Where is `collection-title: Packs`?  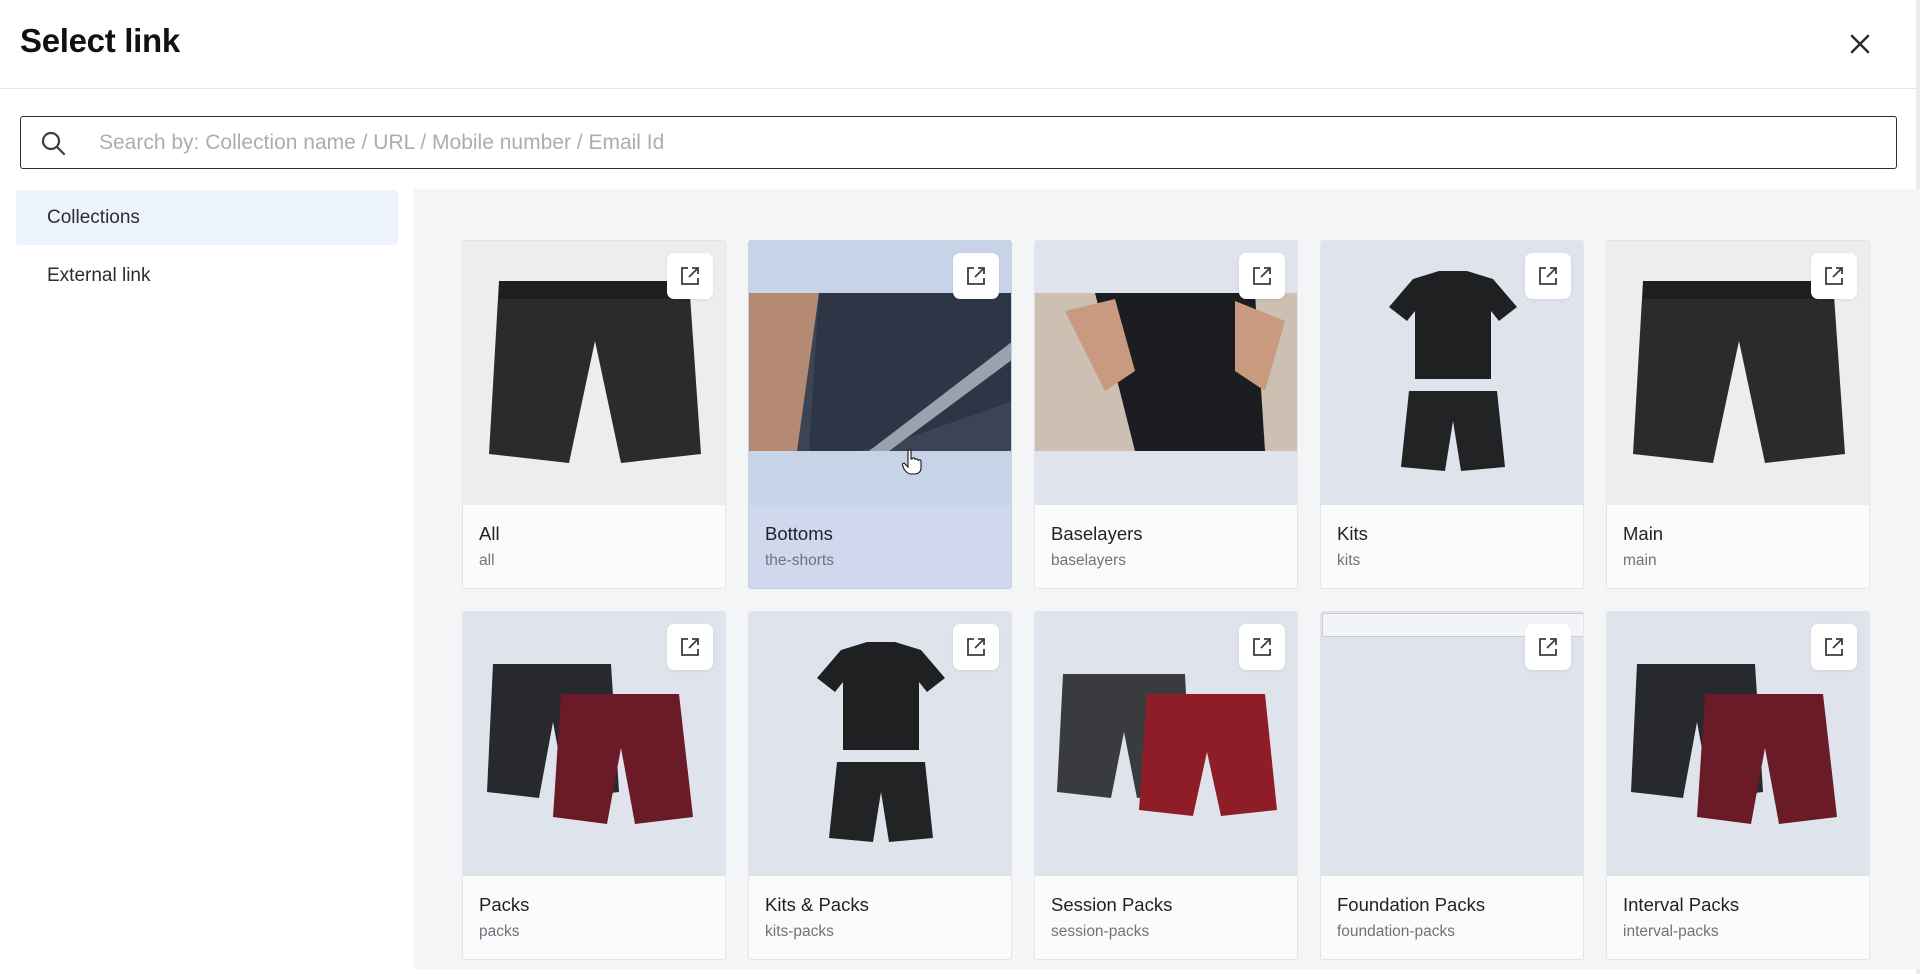 collection-title: Packs is located at coordinates (504, 904).